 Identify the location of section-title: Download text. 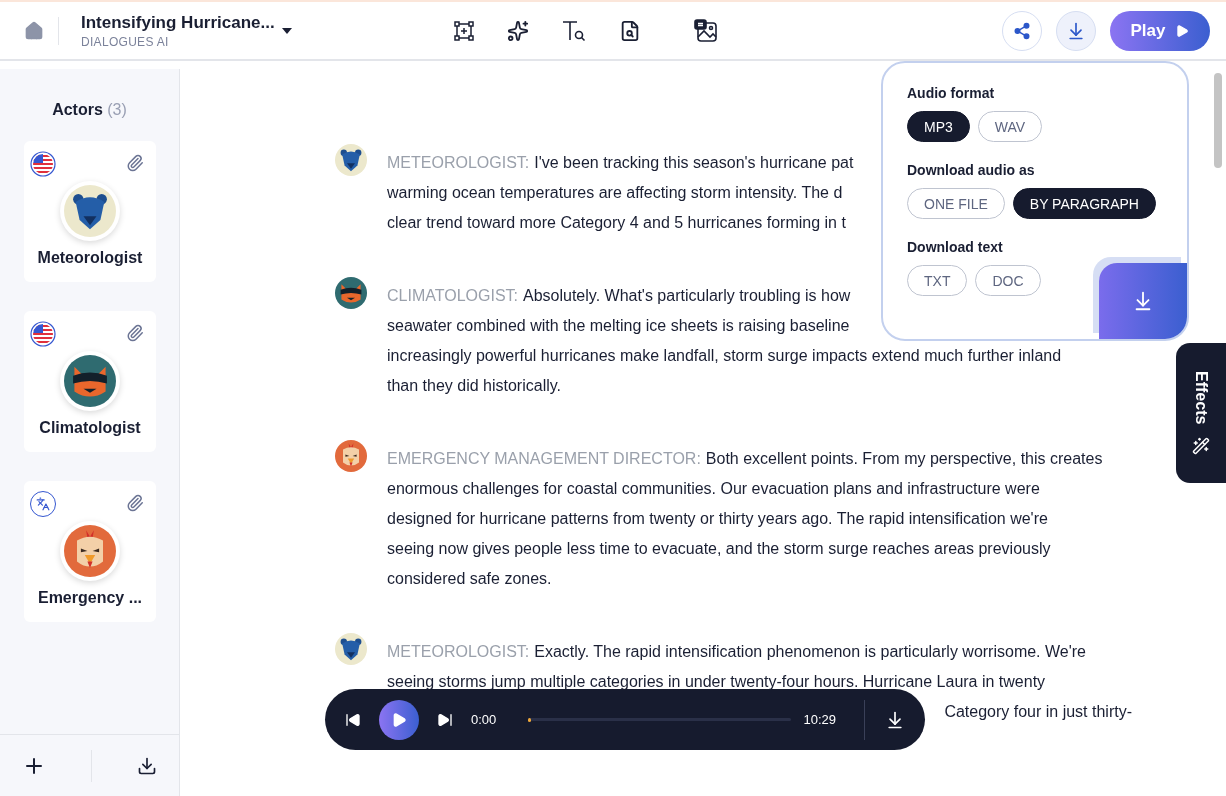
(955, 247).